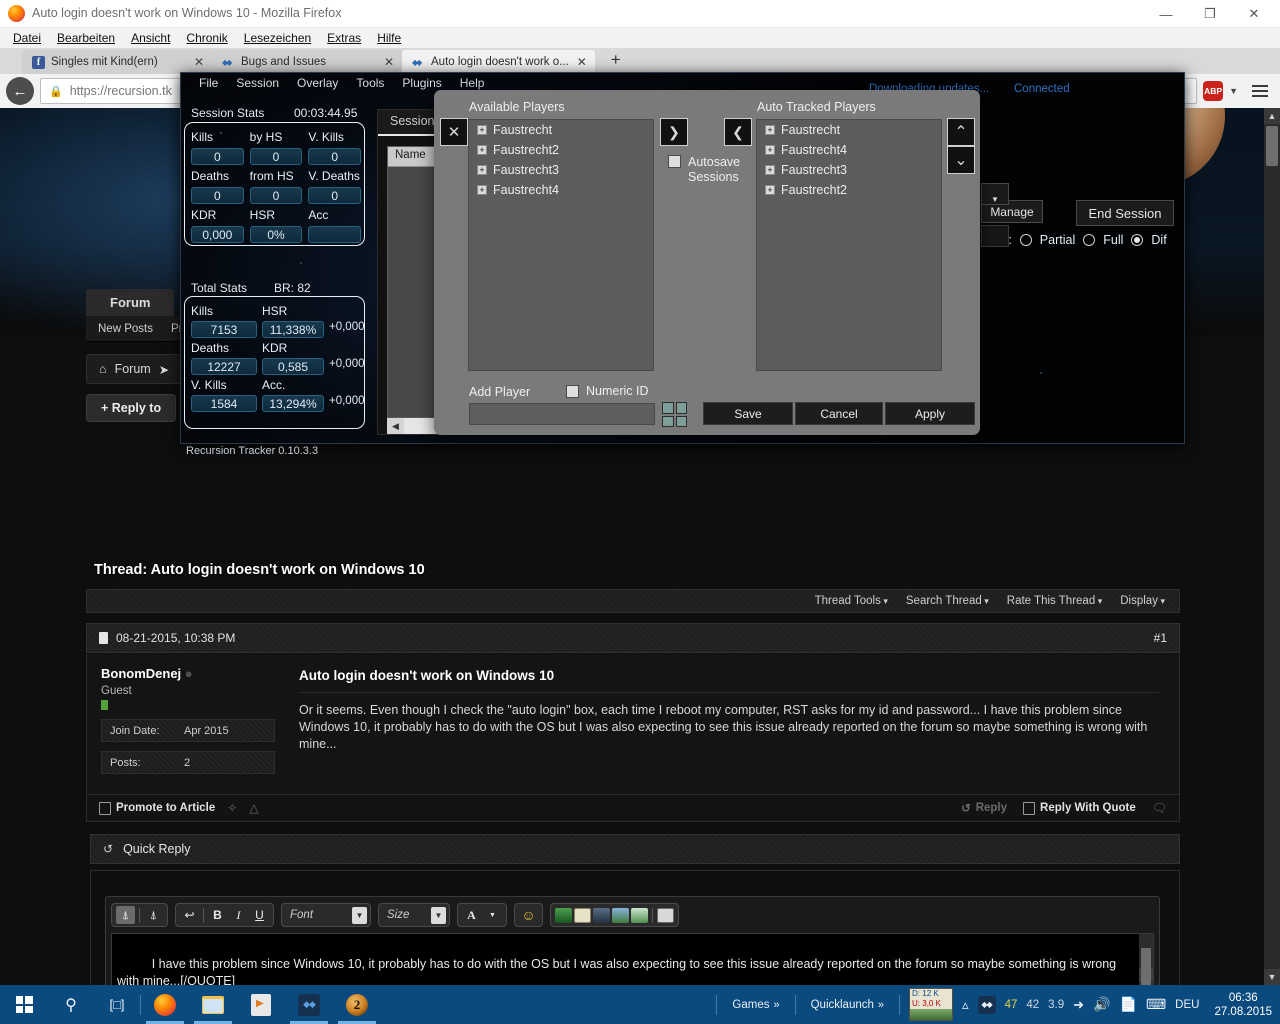 The height and width of the screenshot is (1024, 1280). Describe the element at coordinates (639, 915) in the screenshot. I see `video-icon` at that location.